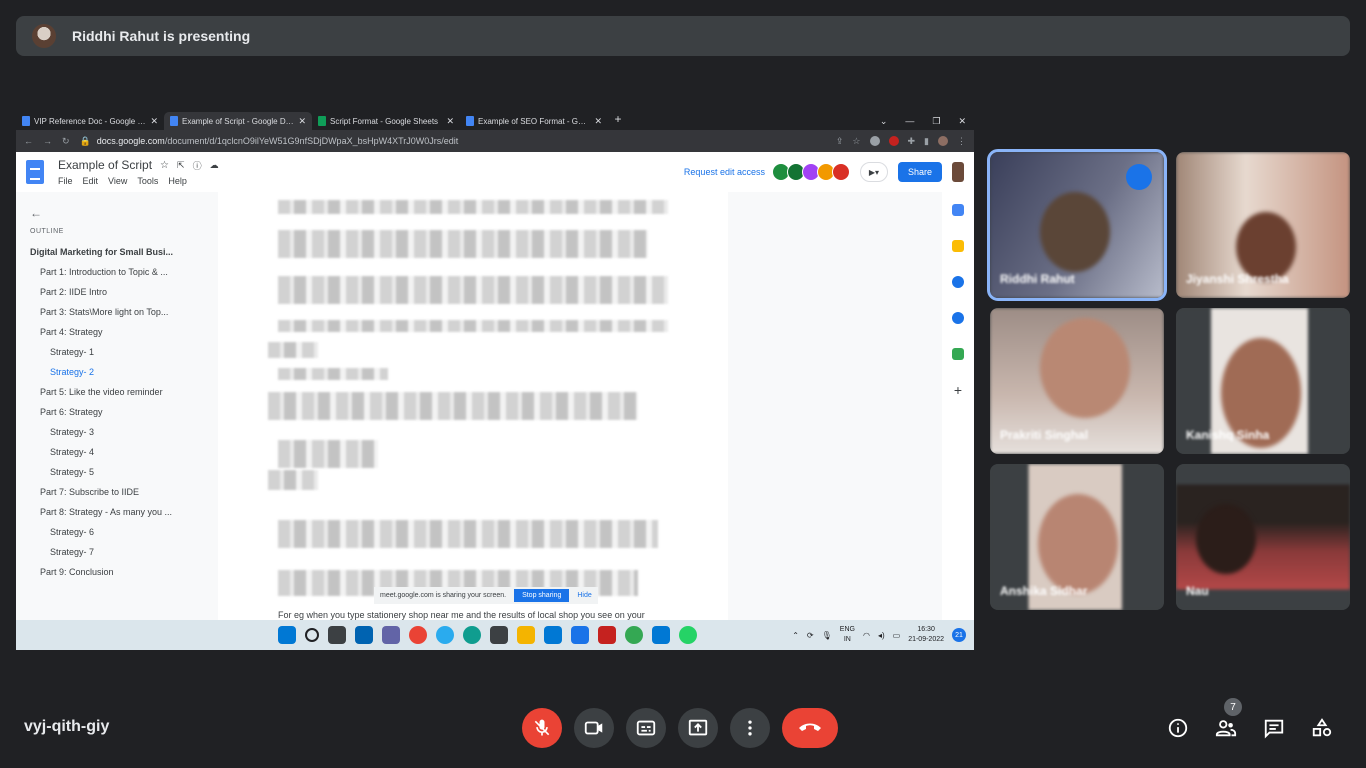 The height and width of the screenshot is (768, 1366). Describe the element at coordinates (961, 141) in the screenshot. I see `more-vert-icon: ⋮` at that location.